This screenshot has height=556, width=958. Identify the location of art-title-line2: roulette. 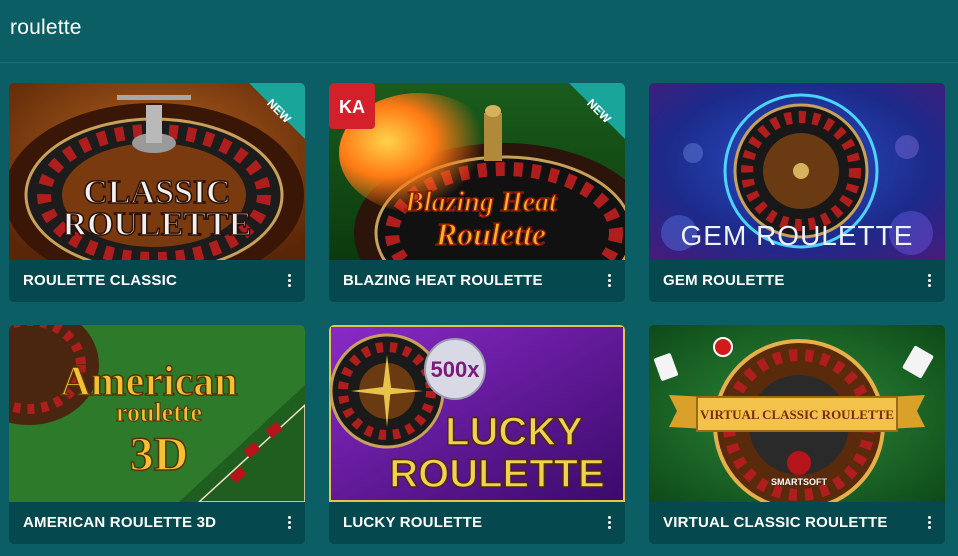
(159, 412).